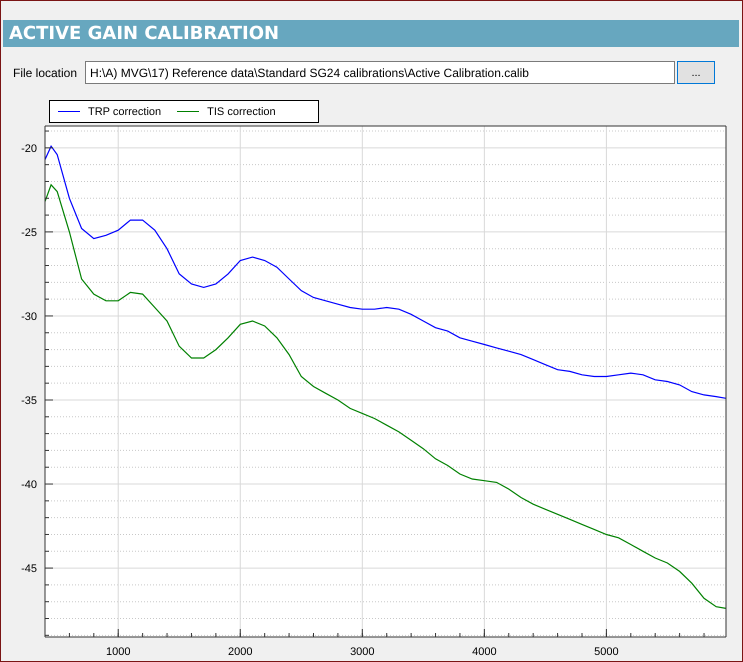  Describe the element at coordinates (125, 112) in the screenshot. I see `legend-label: TRP correction` at that location.